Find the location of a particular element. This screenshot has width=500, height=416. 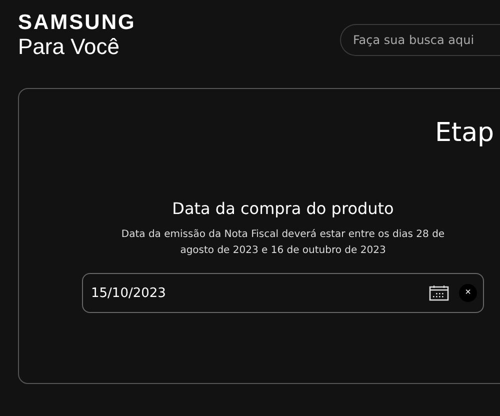

step-title: Etap is located at coordinates (465, 133).